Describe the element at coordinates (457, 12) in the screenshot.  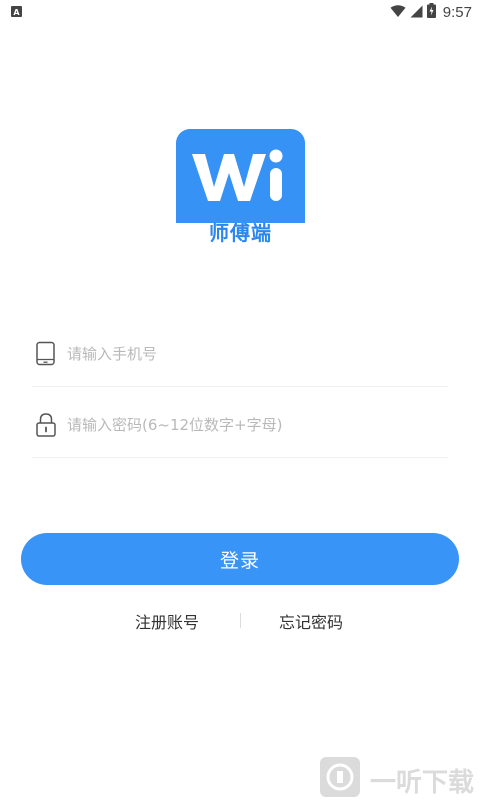
I see `status-time: 9:57` at that location.